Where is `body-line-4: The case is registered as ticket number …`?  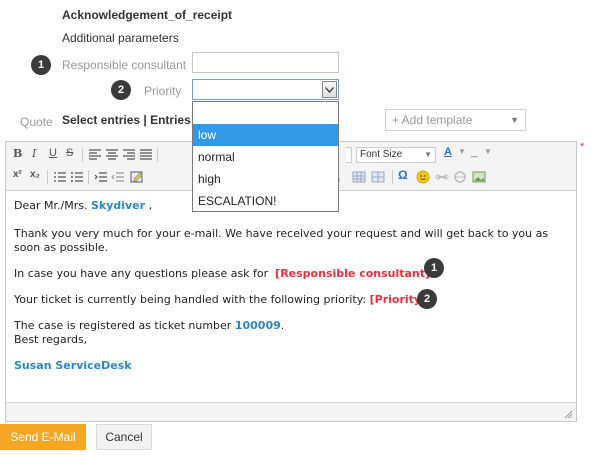
body-line-4: The case is registered as ticket number … is located at coordinates (149, 325).